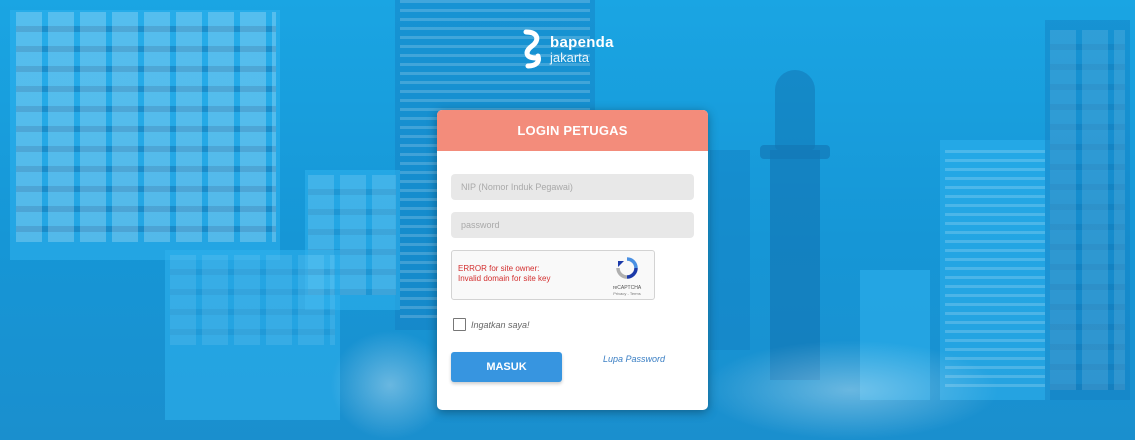  Describe the element at coordinates (850, 390) in the screenshot. I see `fountain-right` at that location.